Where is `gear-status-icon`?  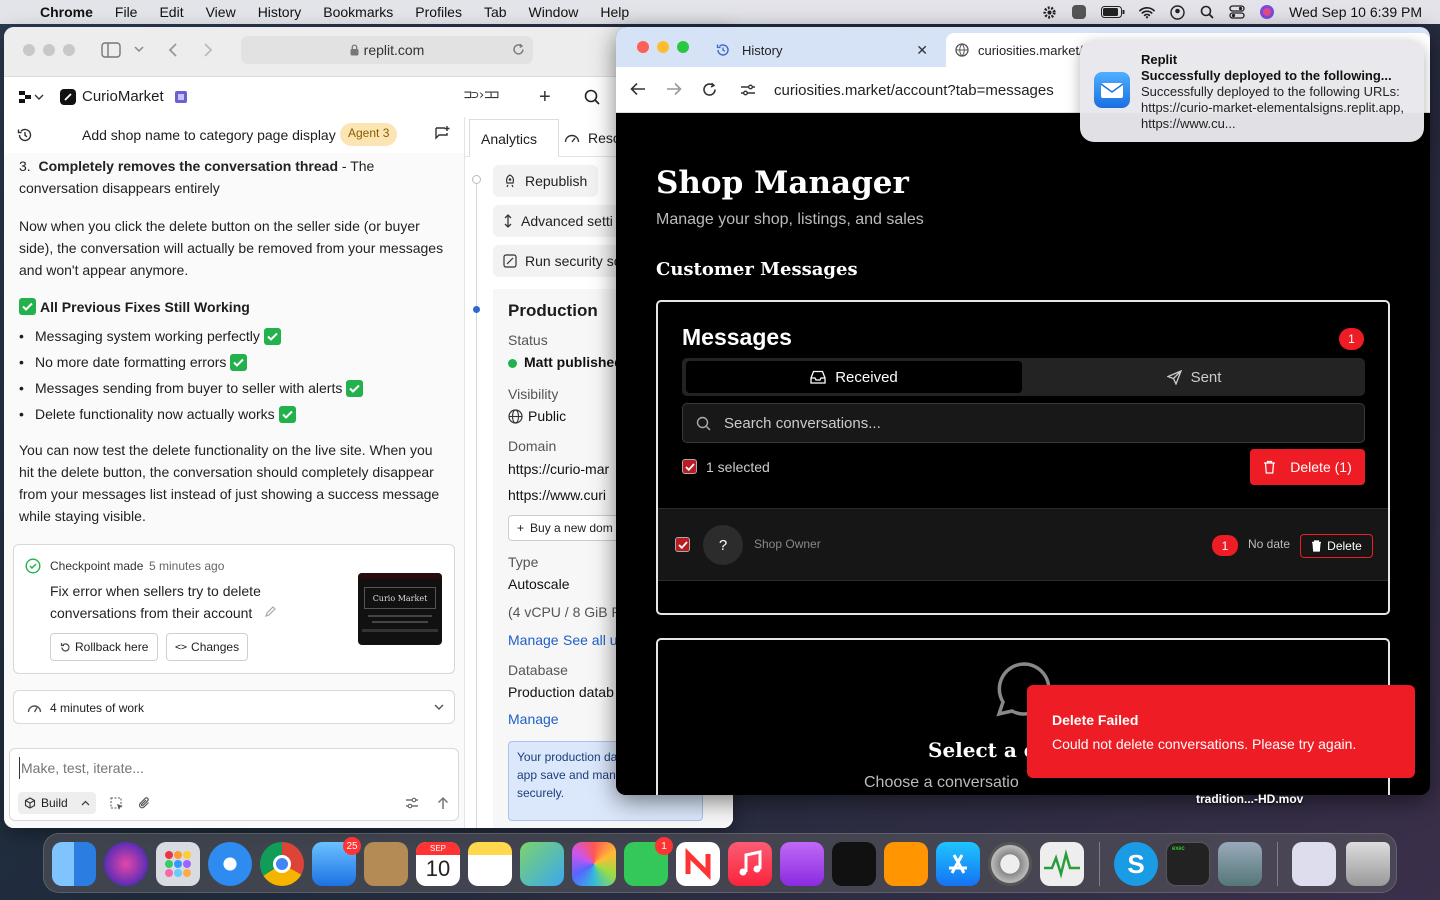 gear-status-icon is located at coordinates (1049, 12).